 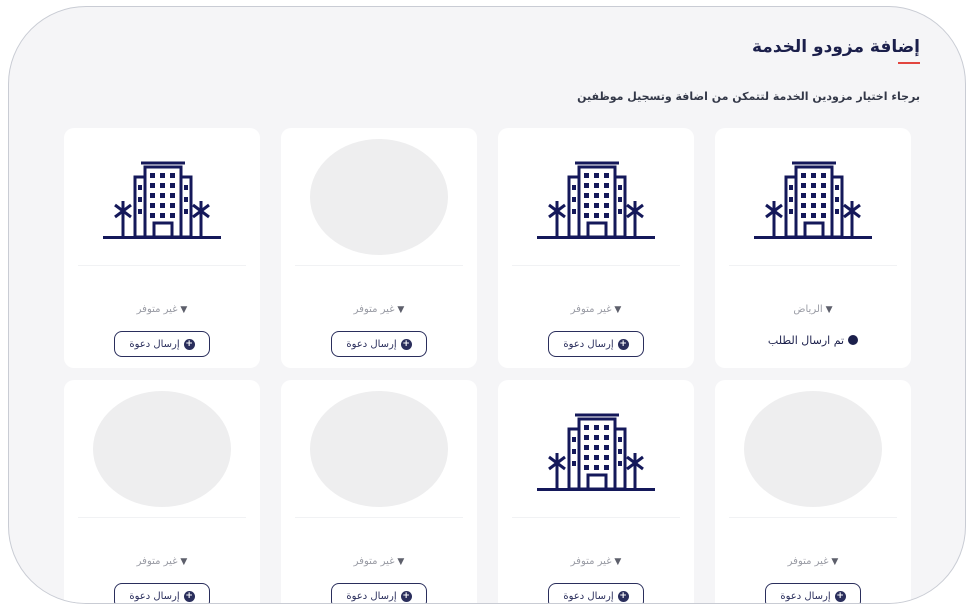 I want to click on request-sent-status: تم ارسال الطلب, so click(x=813, y=340).